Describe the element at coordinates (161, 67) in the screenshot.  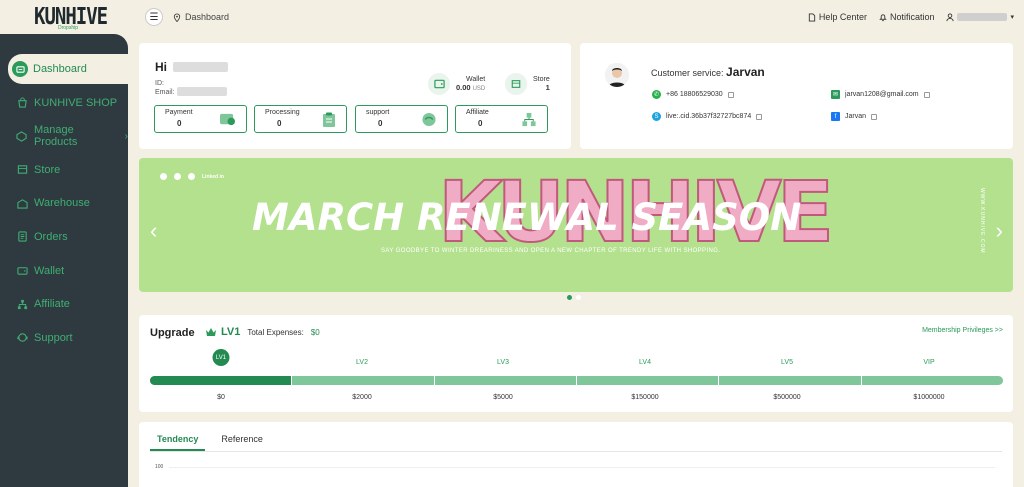
I see `greeting-text: Hi` at that location.